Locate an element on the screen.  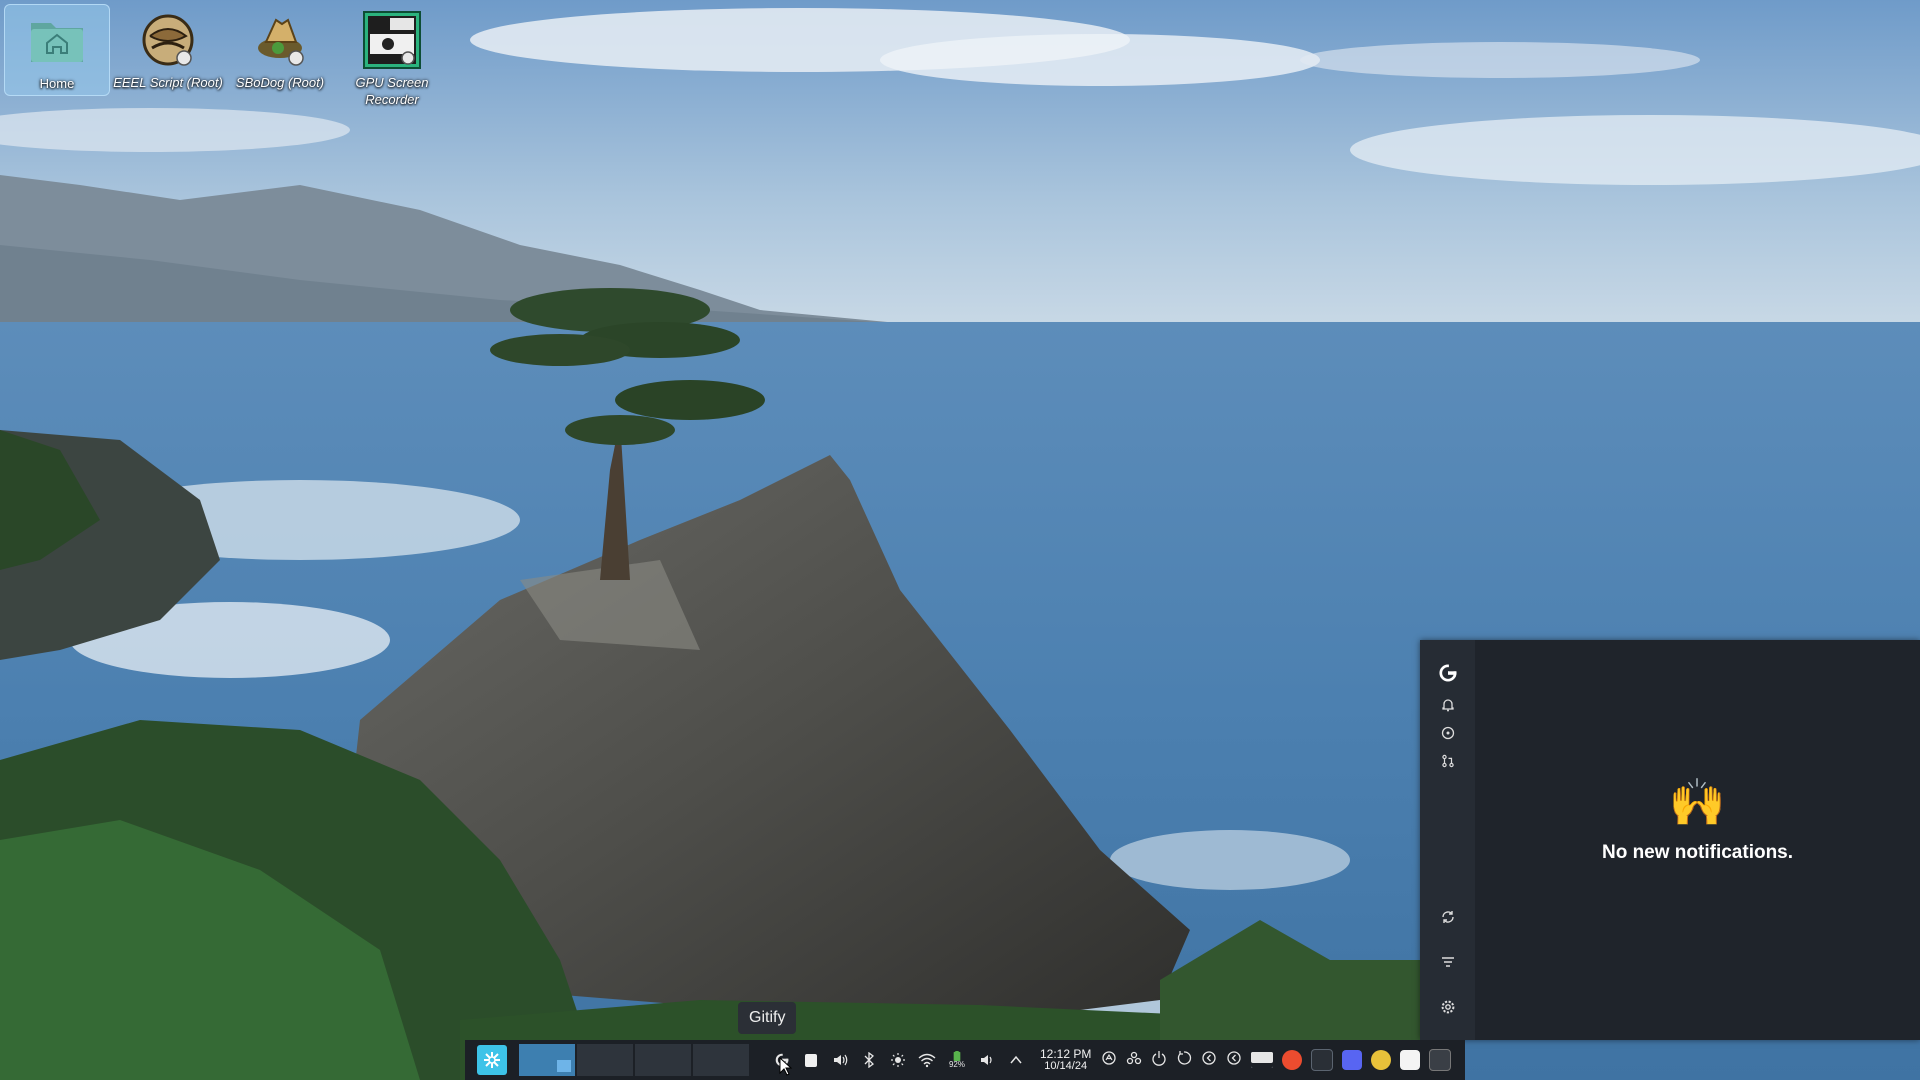
gitify-notifications-panel: 🙌 No new notifications. is located at coordinates (1670, 840).